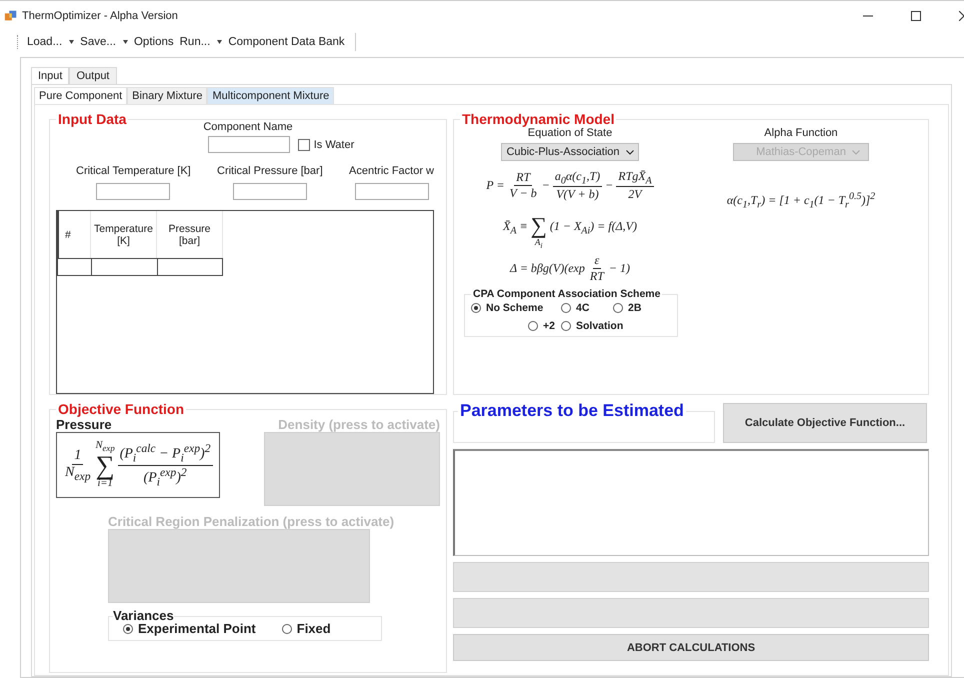 The image size is (964, 678). What do you see at coordinates (801, 133) in the screenshot?
I see `field-label: Alpha Function` at bounding box center [801, 133].